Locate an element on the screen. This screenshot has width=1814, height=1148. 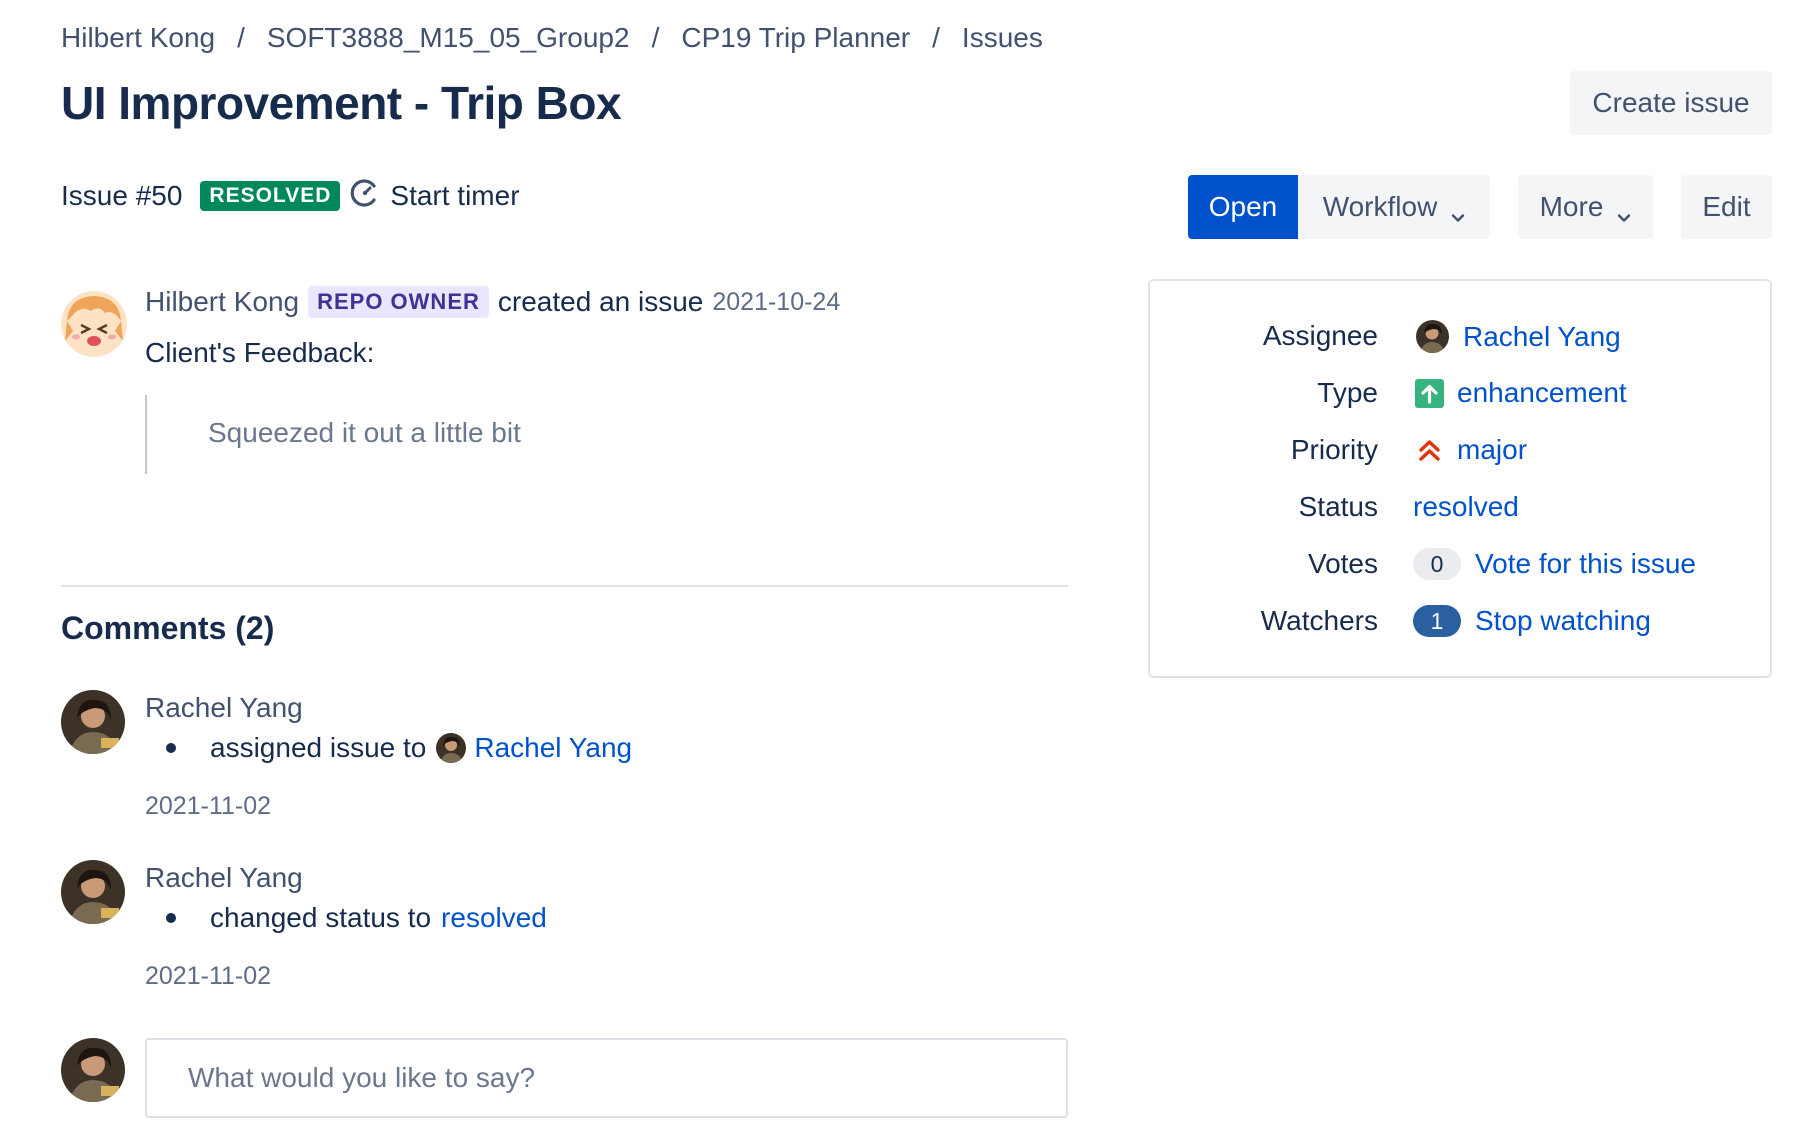
type-label: Type is located at coordinates (1347, 392).